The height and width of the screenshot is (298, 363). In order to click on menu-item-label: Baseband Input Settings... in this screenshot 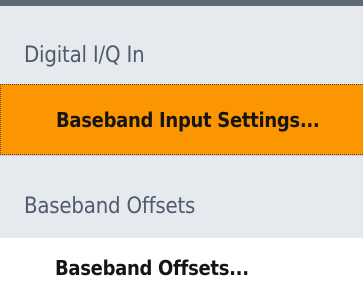, I will do `click(188, 119)`.